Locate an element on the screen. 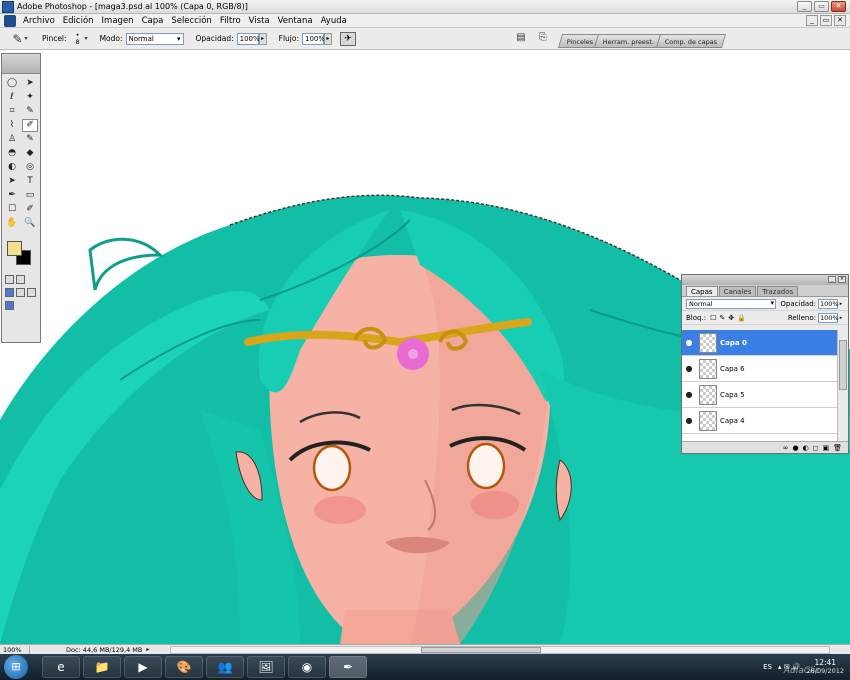 The image size is (850, 680). layers-scroll-thumb is located at coordinates (843, 365).